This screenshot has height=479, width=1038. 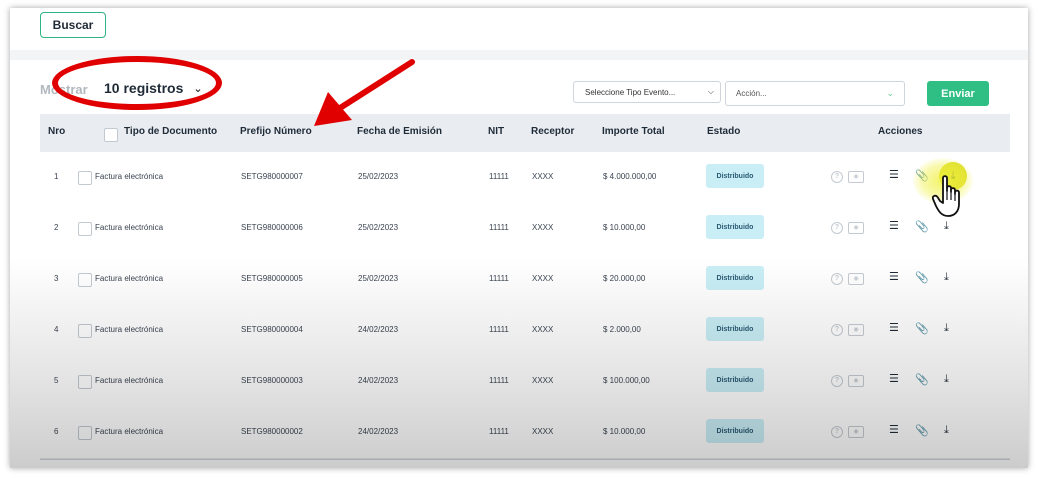 I want to click on total-amount: $ 20.000,00, so click(x=624, y=278).